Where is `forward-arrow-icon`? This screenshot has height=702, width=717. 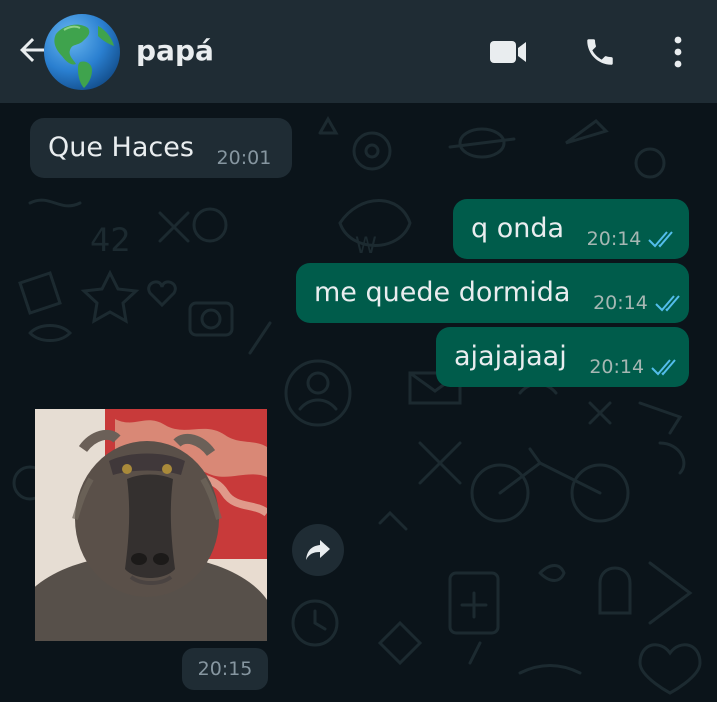
forward-arrow-icon is located at coordinates (318, 550).